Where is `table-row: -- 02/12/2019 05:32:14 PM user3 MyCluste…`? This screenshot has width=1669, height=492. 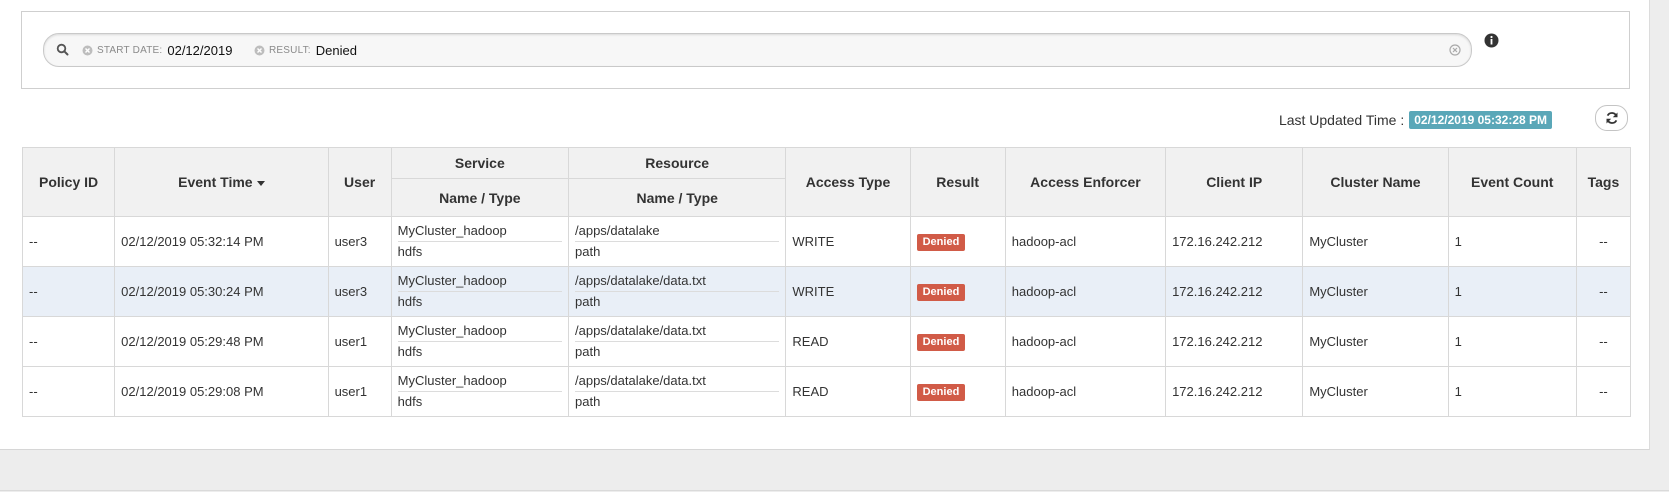 table-row: -- 02/12/2019 05:32:14 PM user3 MyCluste… is located at coordinates (826, 241).